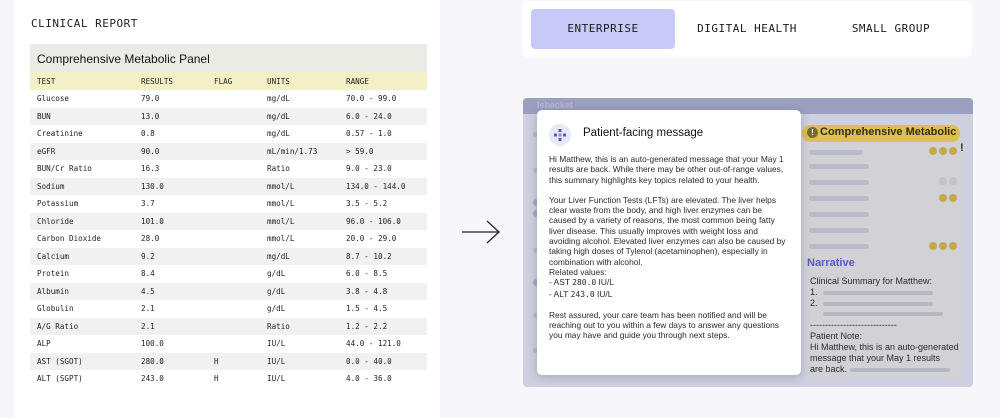 This screenshot has width=1000, height=418. I want to click on cell-result: 130.0, so click(170, 186).